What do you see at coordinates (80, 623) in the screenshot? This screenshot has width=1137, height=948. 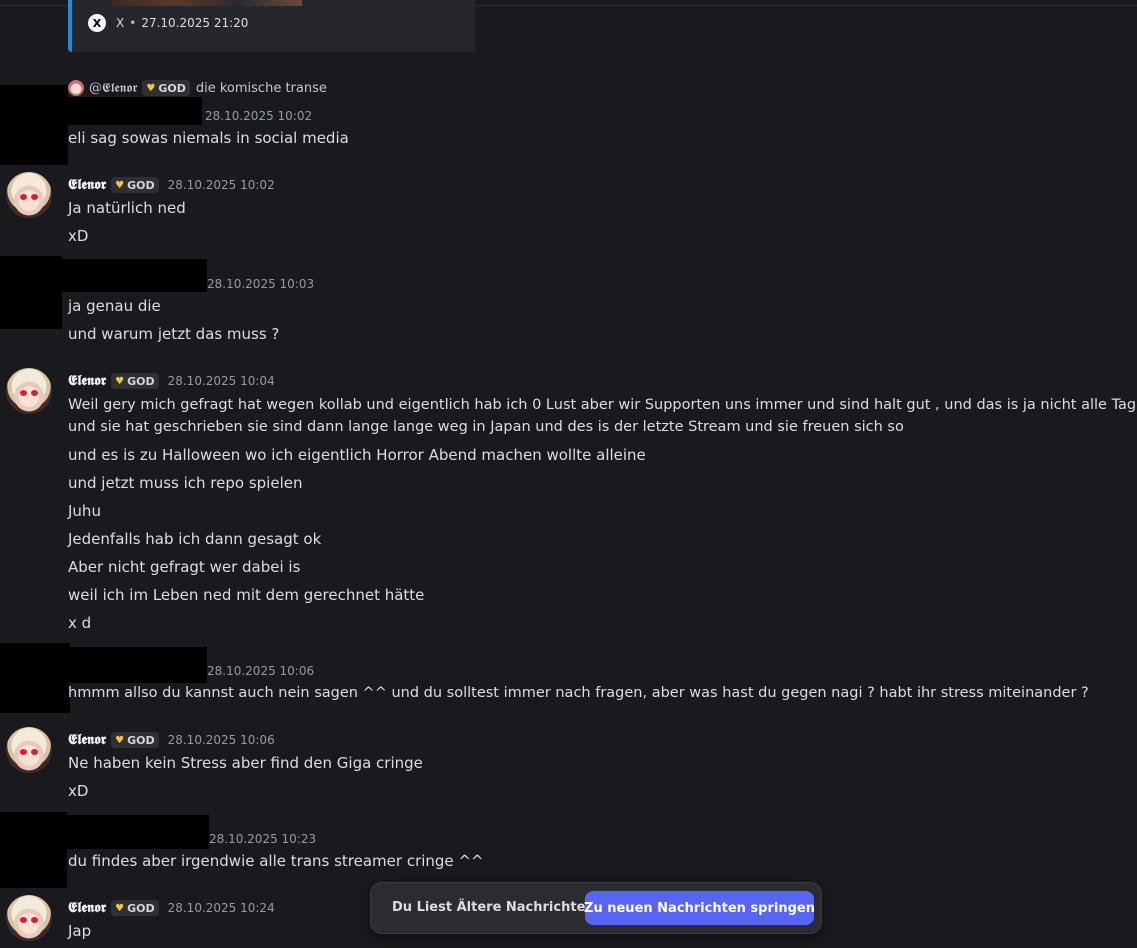 I see `message-line: x d` at bounding box center [80, 623].